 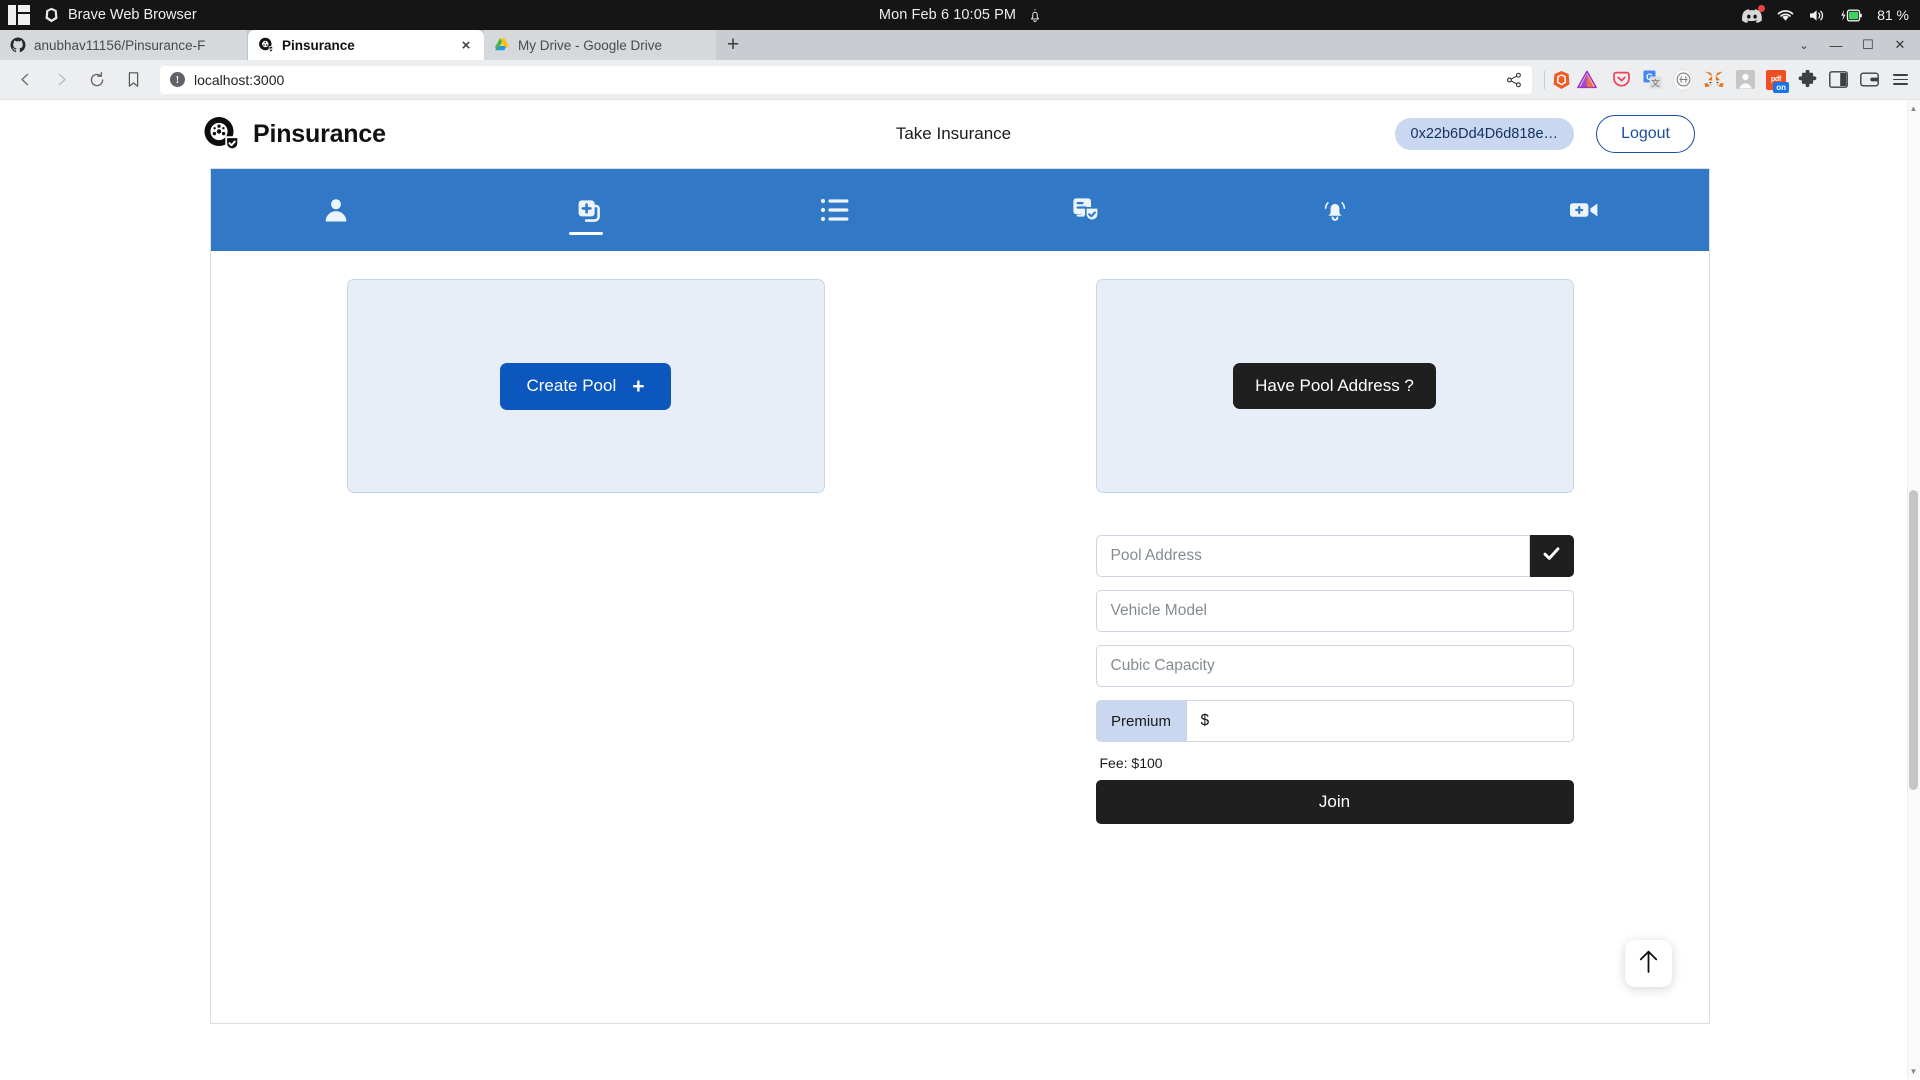 I want to click on scrollbar-down-arrow: ▼, so click(x=1913, y=1071).